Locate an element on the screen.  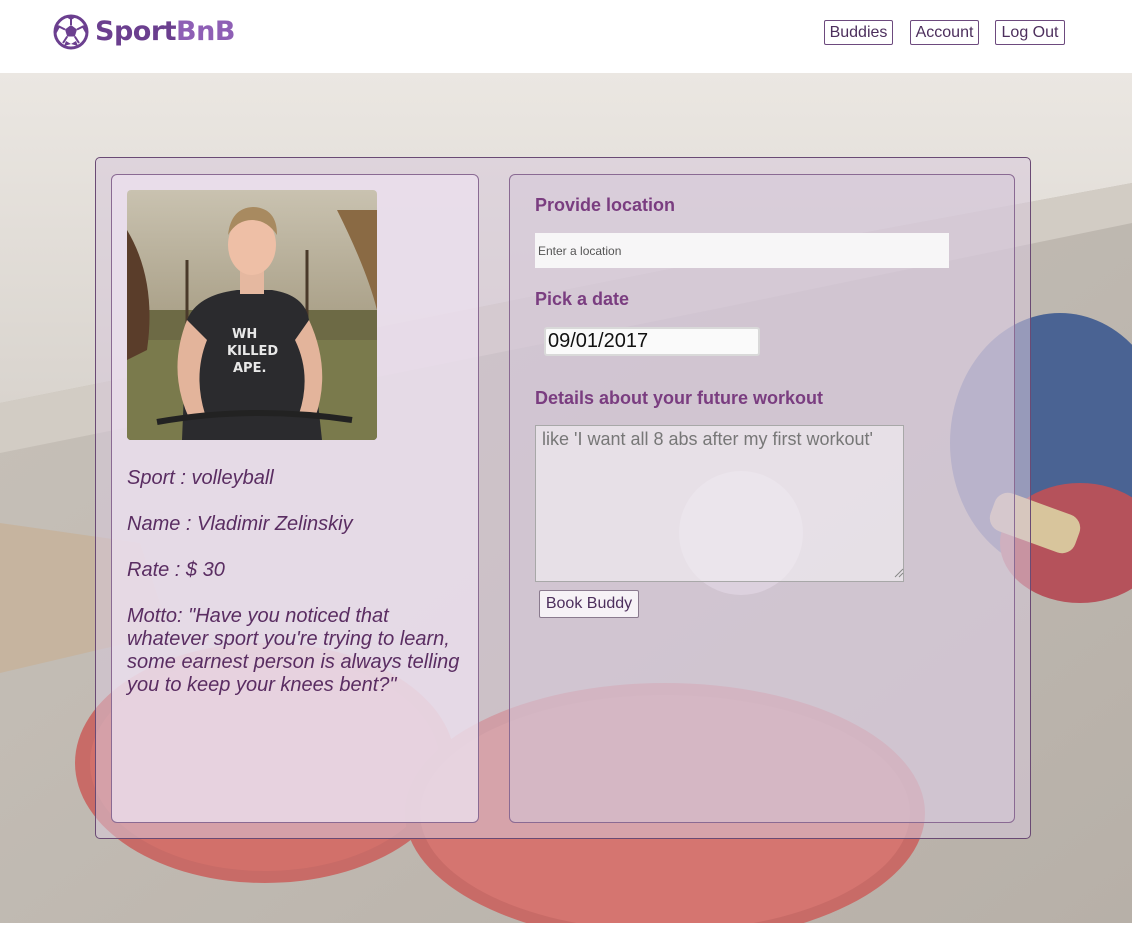
logo: SportBnB is located at coordinates (144, 32).